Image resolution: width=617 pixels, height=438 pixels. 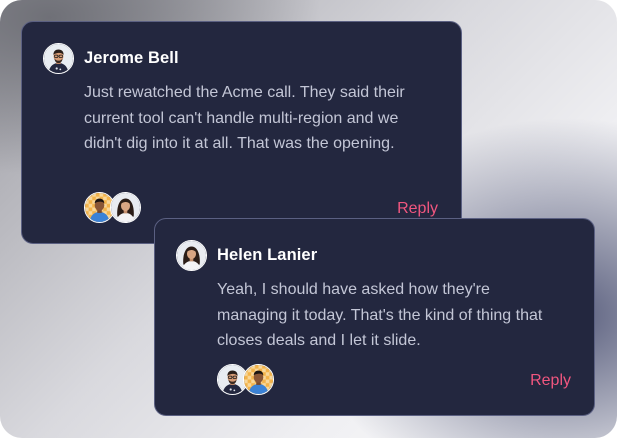 I want to click on man-on-checkered-avatar-icon, so click(x=258, y=379).